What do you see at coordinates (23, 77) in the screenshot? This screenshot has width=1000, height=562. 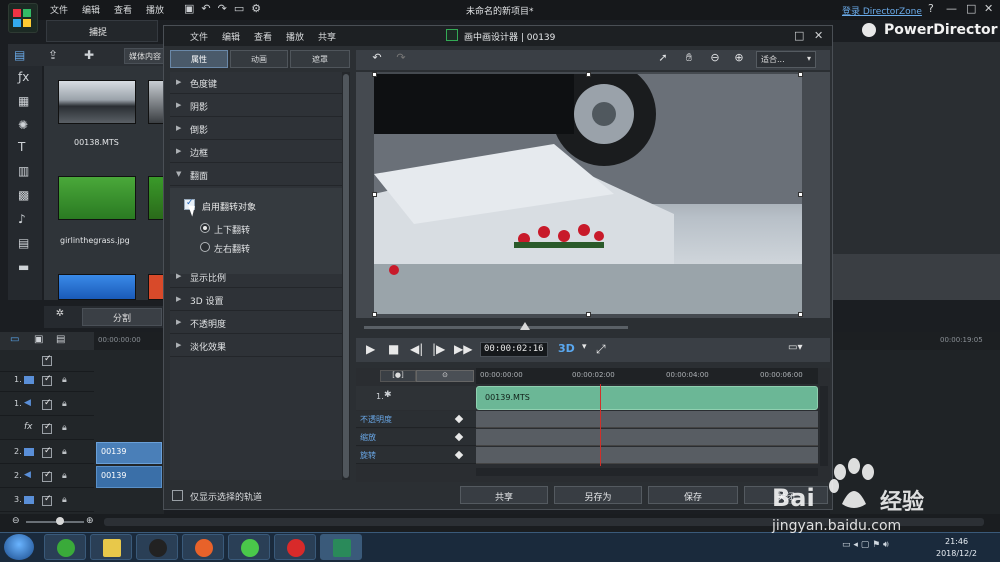 I see `fx-icon: ƒx` at bounding box center [23, 77].